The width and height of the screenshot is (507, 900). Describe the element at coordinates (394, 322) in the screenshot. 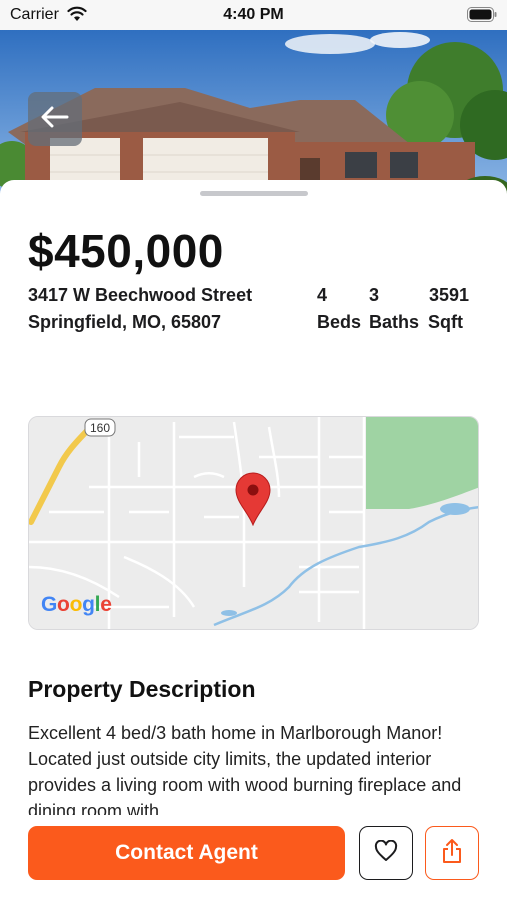

I see `baths-label: Baths` at that location.